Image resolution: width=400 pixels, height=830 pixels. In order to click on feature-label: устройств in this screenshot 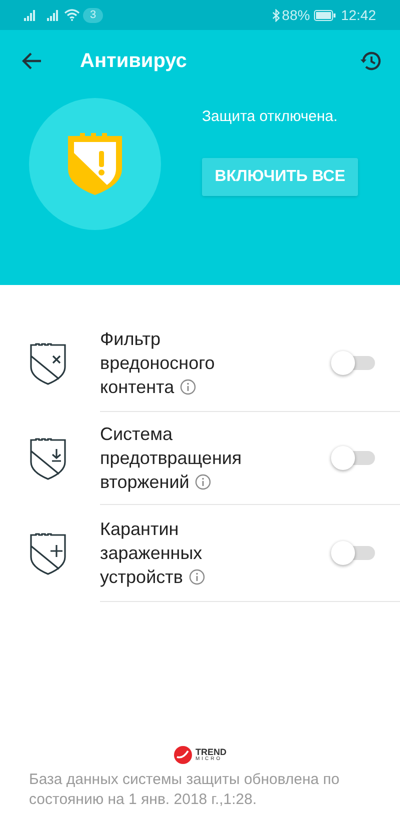, I will do `click(141, 577)`.